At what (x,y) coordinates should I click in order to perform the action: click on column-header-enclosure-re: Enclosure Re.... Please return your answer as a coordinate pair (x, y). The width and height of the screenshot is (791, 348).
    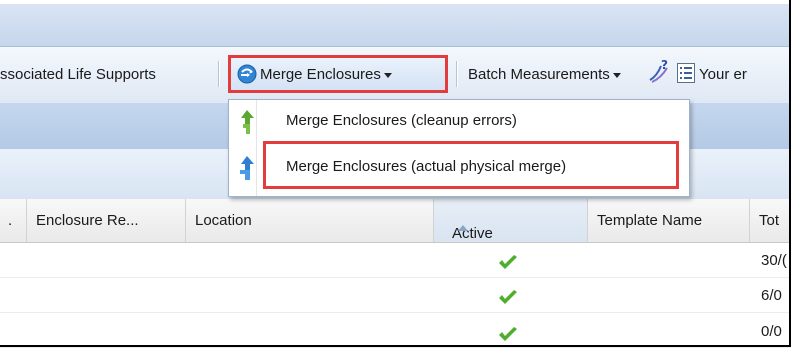
    Looking at the image, I should click on (106, 220).